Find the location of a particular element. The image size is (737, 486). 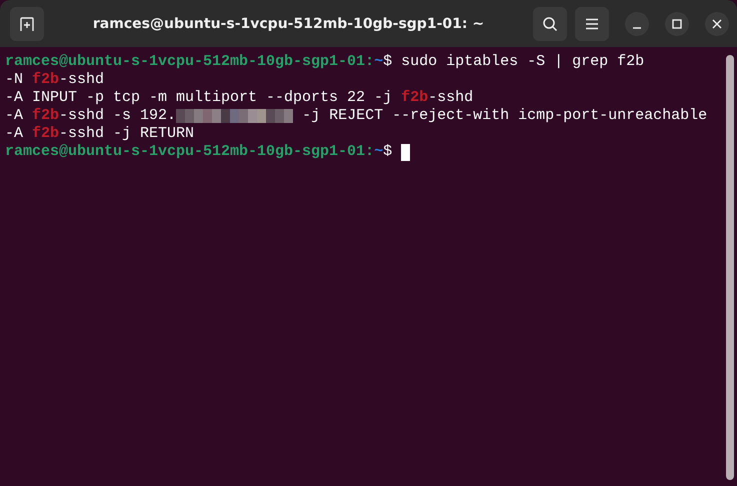

close-button is located at coordinates (717, 24).